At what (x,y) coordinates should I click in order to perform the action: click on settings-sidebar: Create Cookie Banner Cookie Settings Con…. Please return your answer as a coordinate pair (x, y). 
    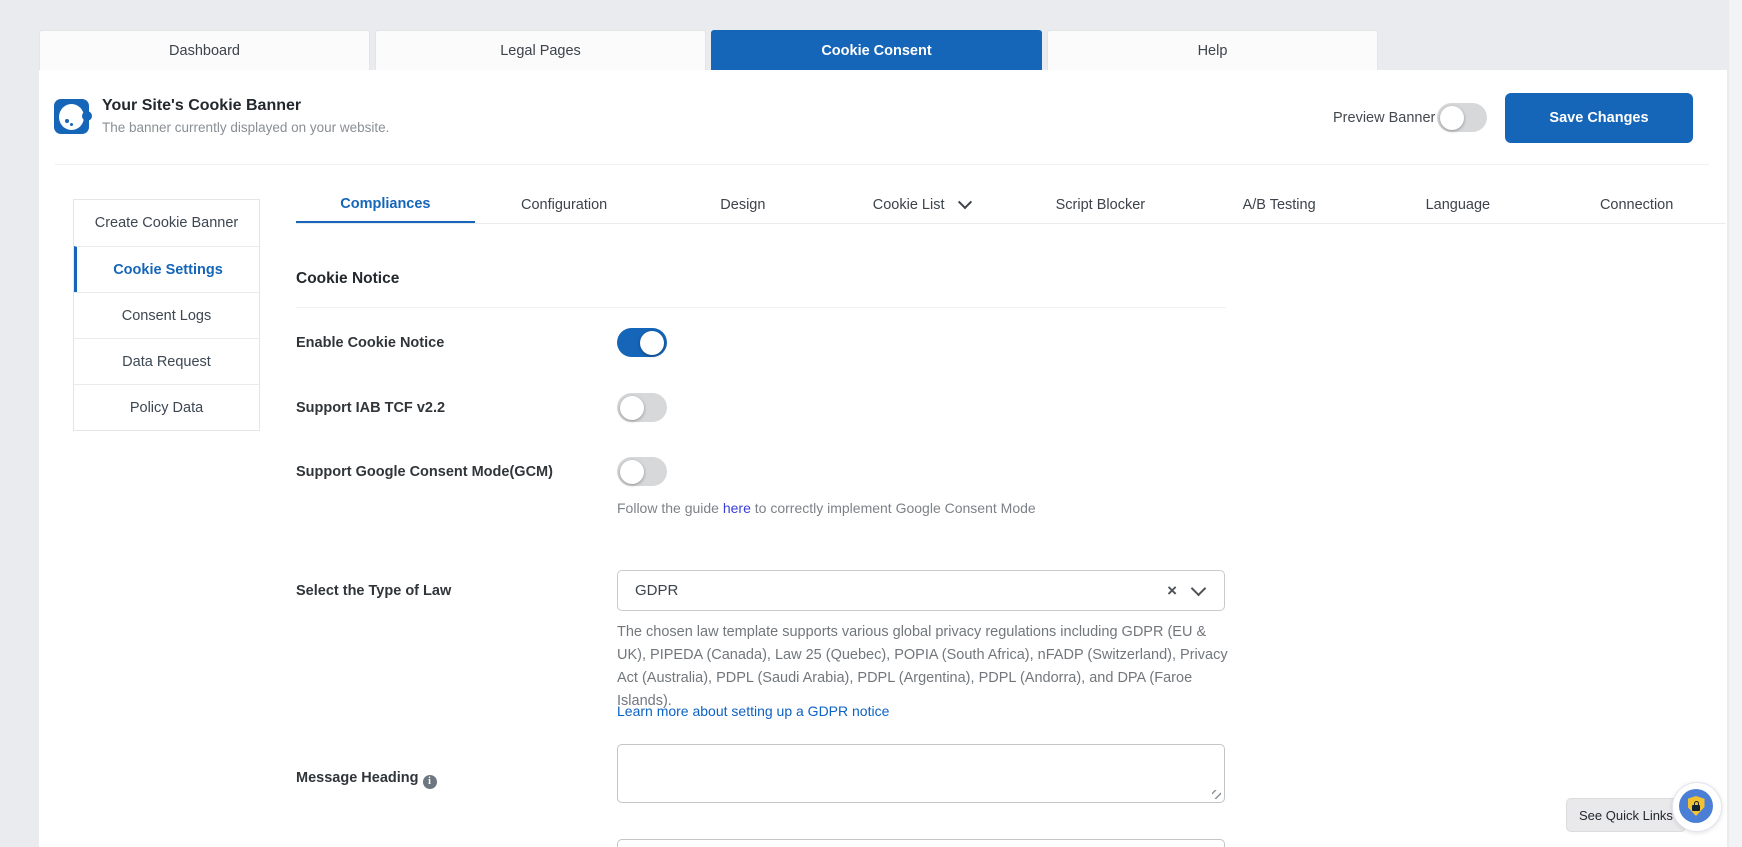
    Looking at the image, I should click on (166, 315).